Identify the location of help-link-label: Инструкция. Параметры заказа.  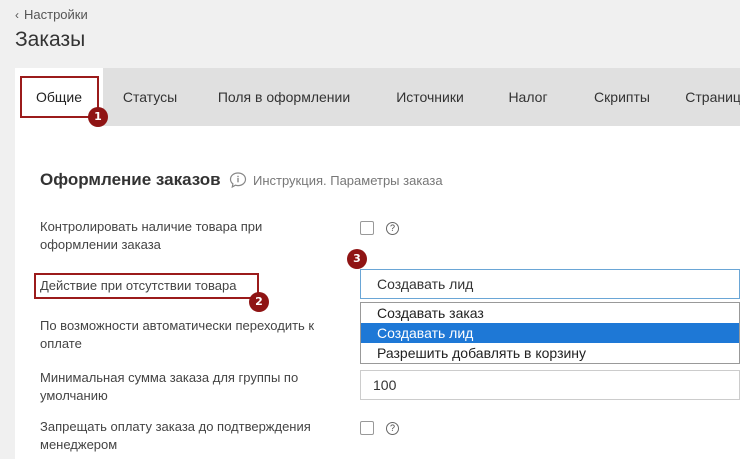
(348, 180).